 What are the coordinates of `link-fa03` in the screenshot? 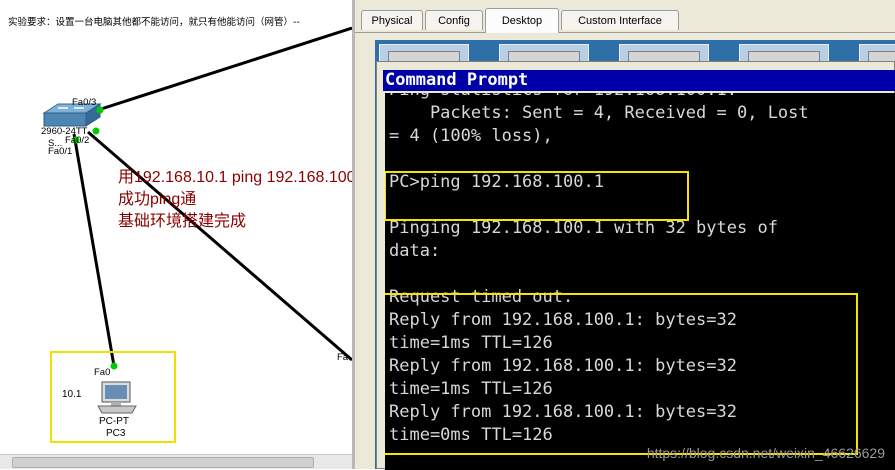 It's located at (224, 69).